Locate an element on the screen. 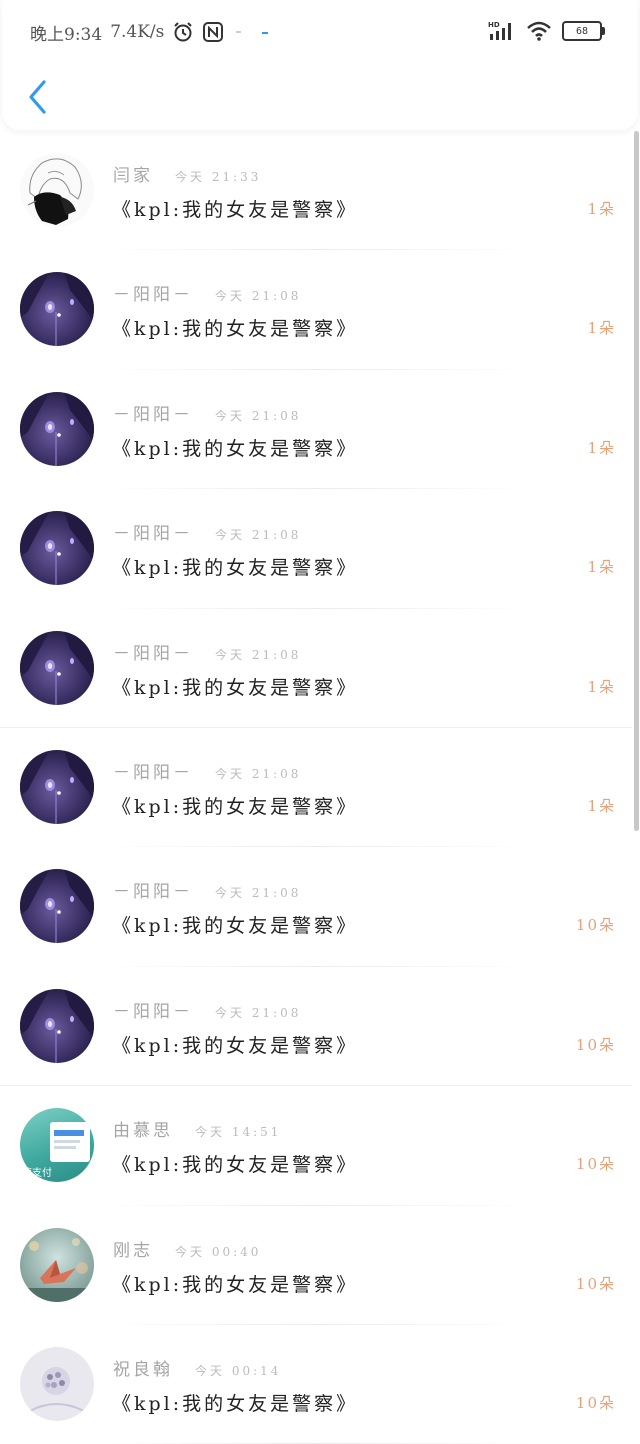  list-item: 祝良翰 今天 00:14 《kpl:我的女友是警察》 10朵 is located at coordinates (316, 1384).